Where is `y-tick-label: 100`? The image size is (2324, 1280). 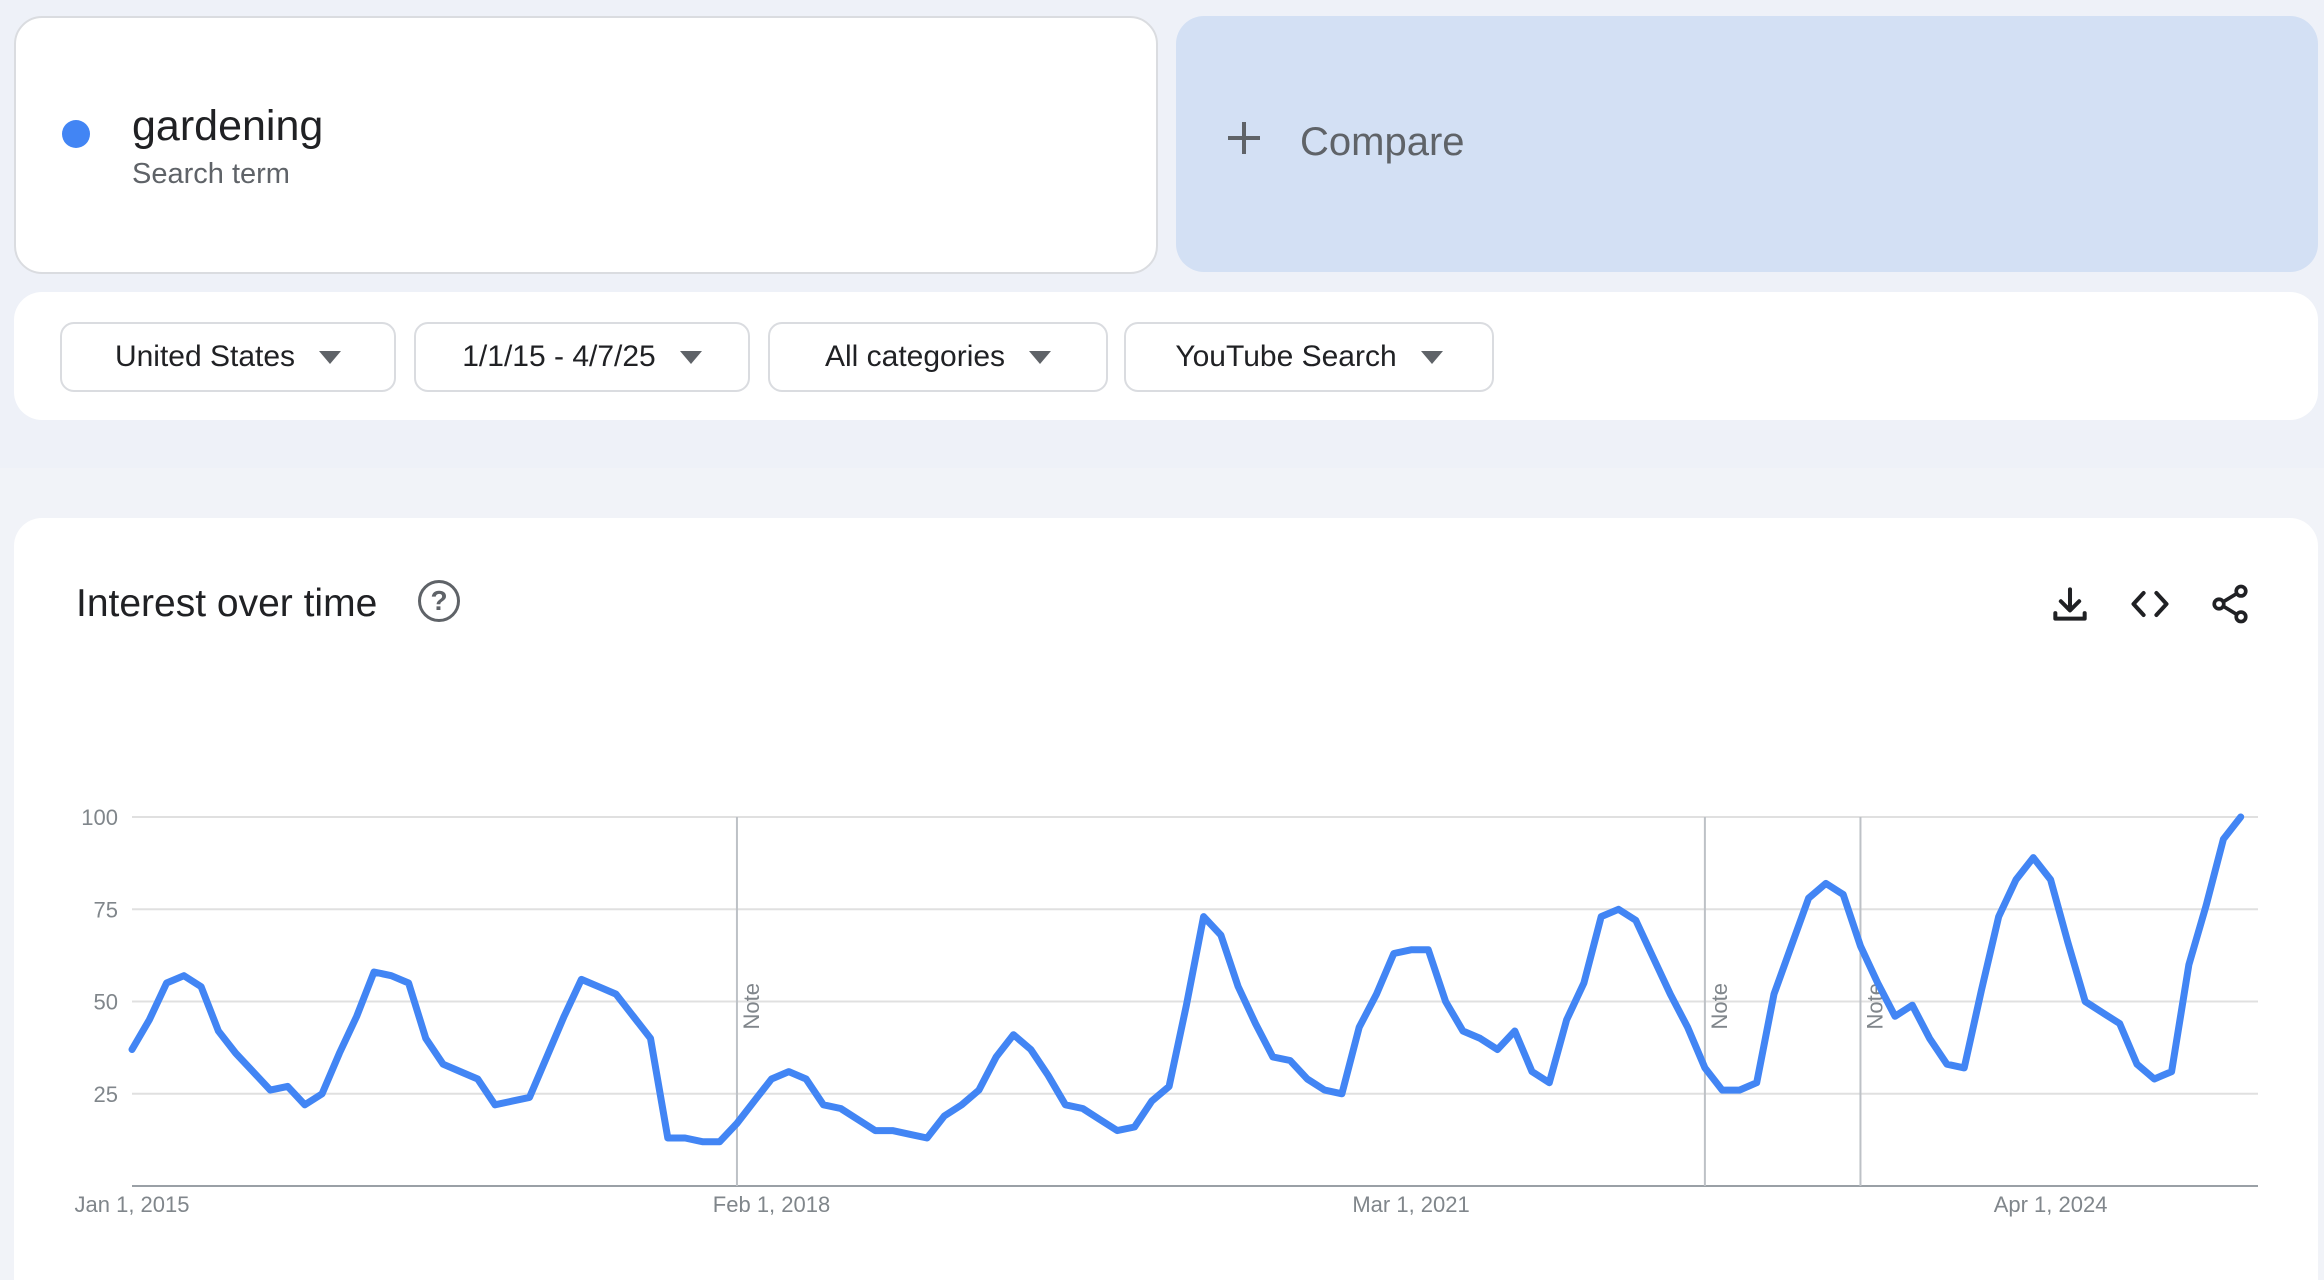
y-tick-label: 100 is located at coordinates (99, 817).